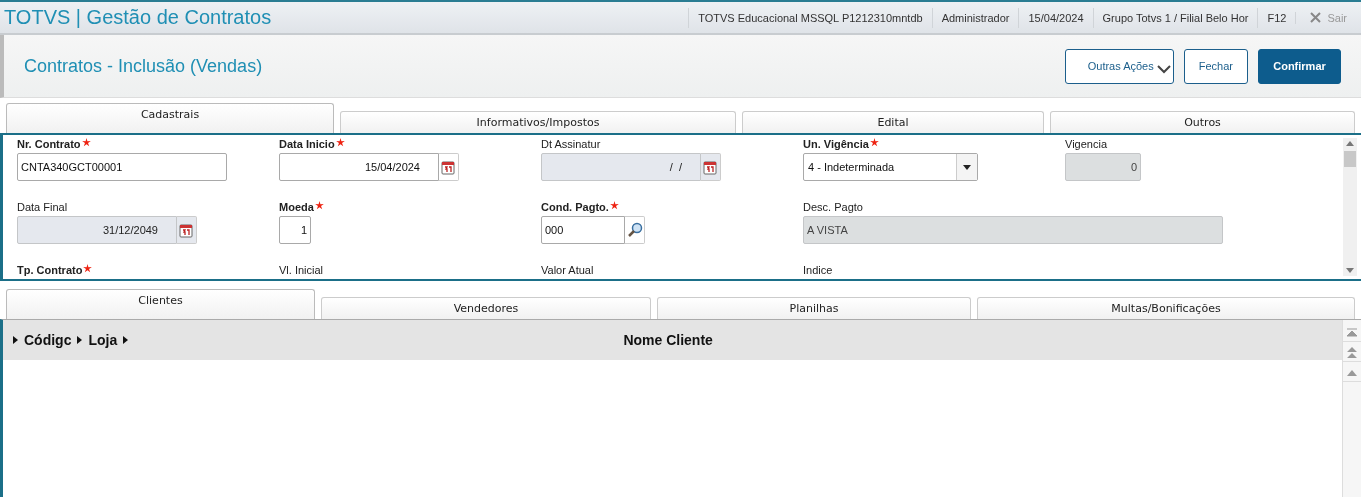  Describe the element at coordinates (122, 167) in the screenshot. I see `input-field: CNTA340GCT00001` at that location.